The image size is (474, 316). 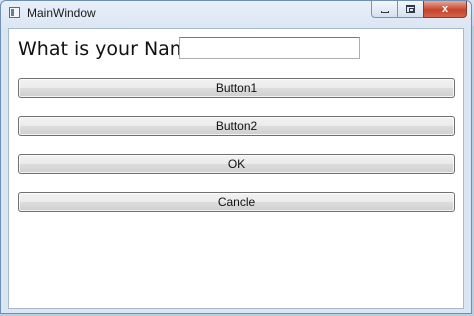 What do you see at coordinates (14, 12) in the screenshot?
I see `app-icon` at bounding box center [14, 12].